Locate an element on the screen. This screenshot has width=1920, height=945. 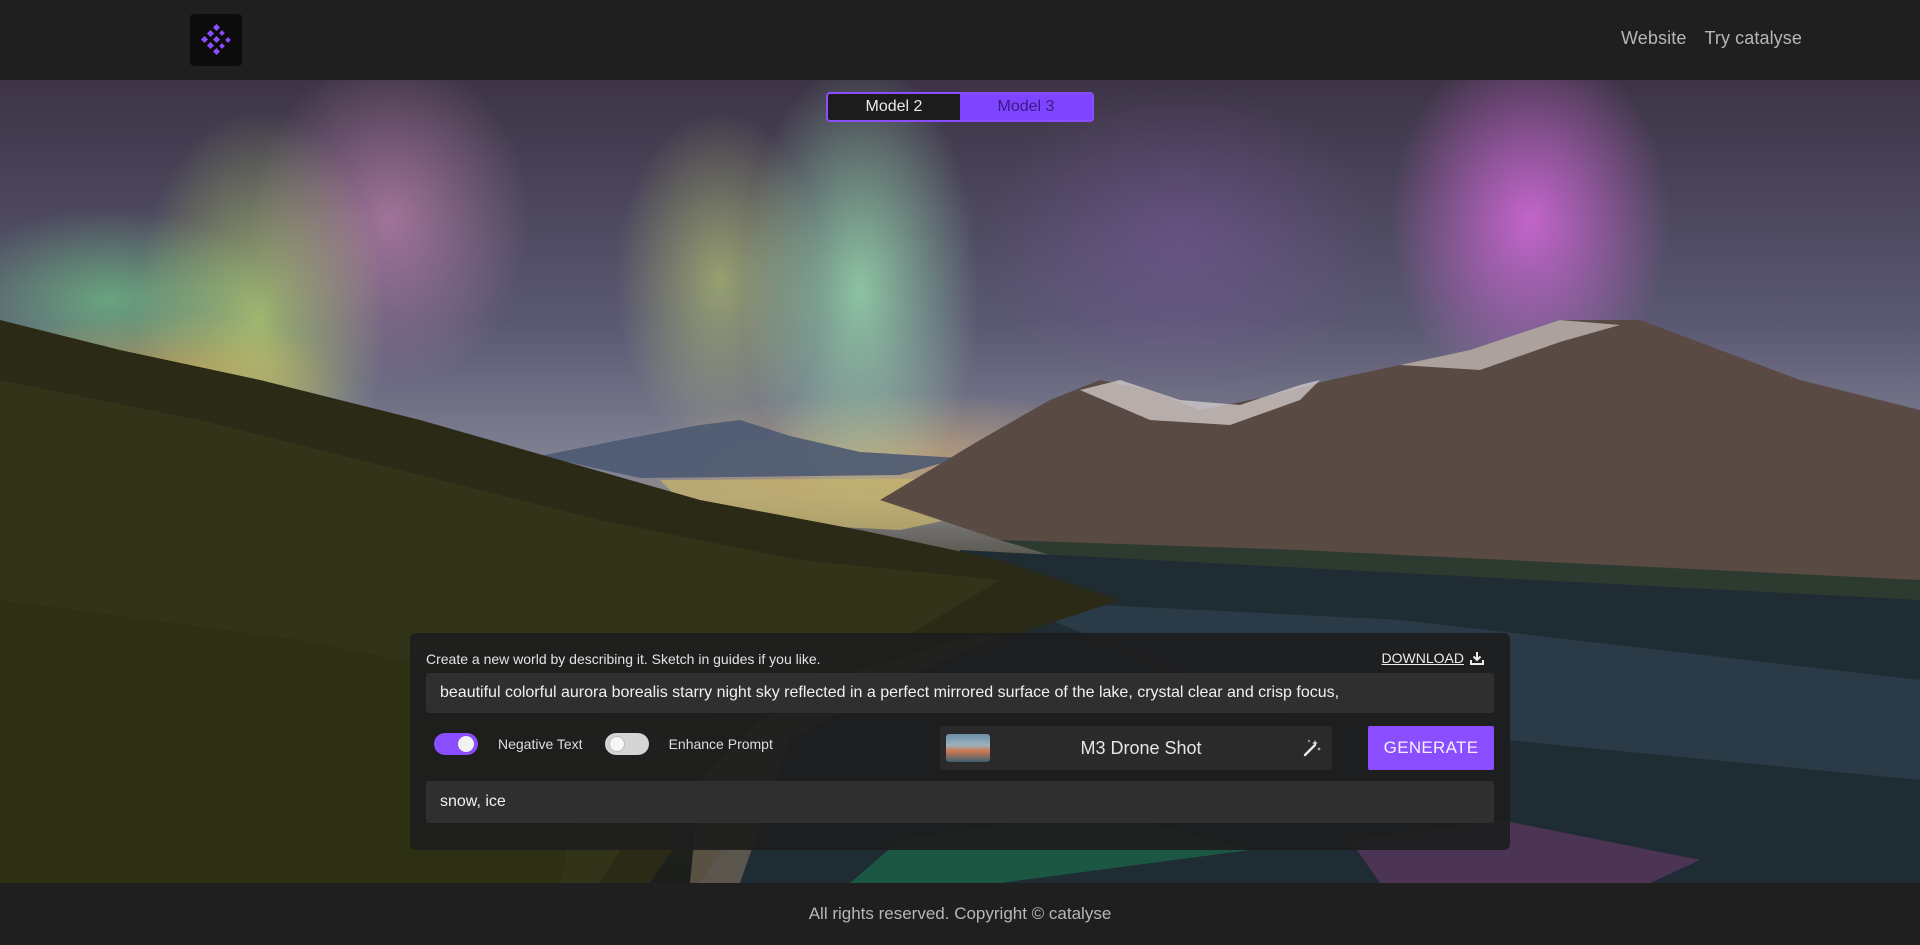
negative-text-label: Negative Text is located at coordinates (540, 744).